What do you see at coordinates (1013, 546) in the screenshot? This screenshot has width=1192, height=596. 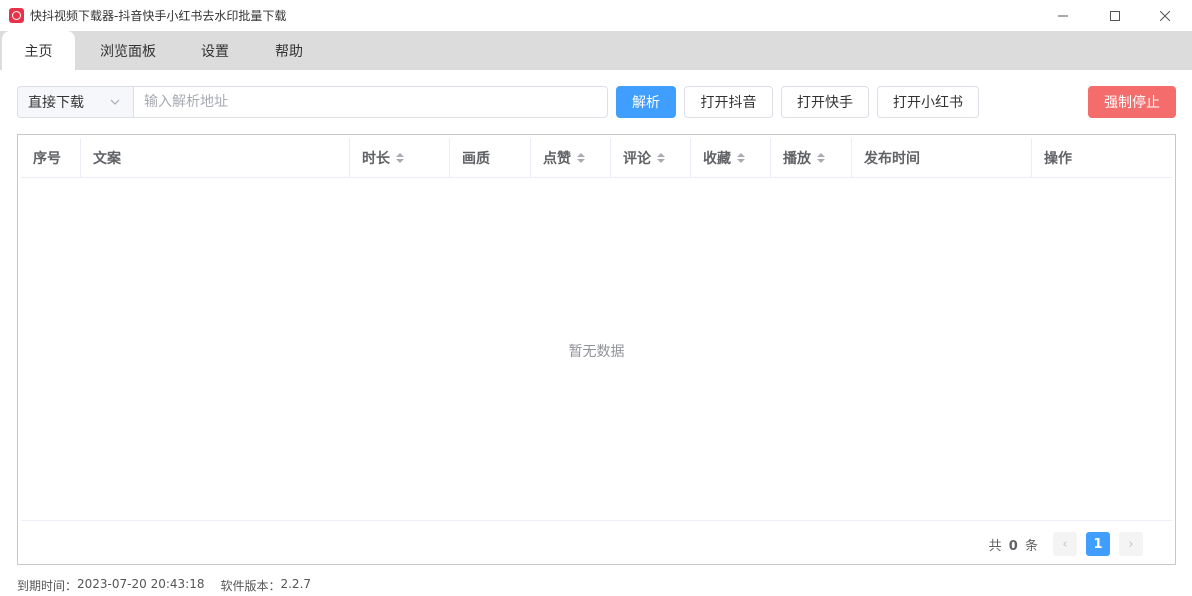 I see `total-count: 共 0 条` at bounding box center [1013, 546].